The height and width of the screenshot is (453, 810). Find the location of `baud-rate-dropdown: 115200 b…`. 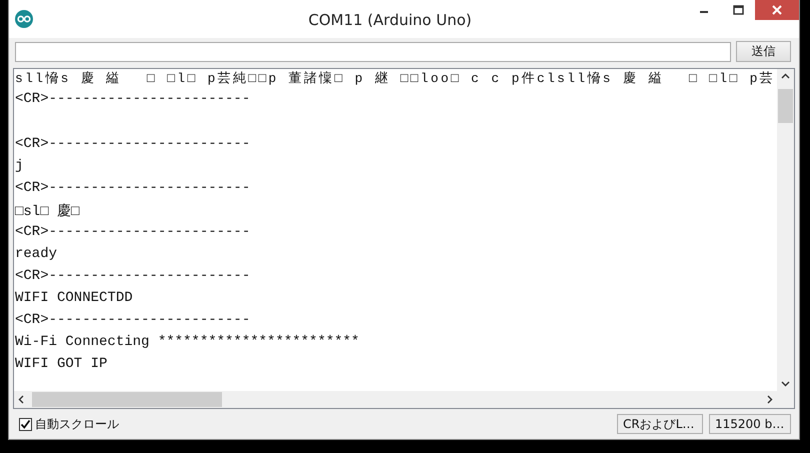

baud-rate-dropdown: 115200 b… is located at coordinates (750, 424).